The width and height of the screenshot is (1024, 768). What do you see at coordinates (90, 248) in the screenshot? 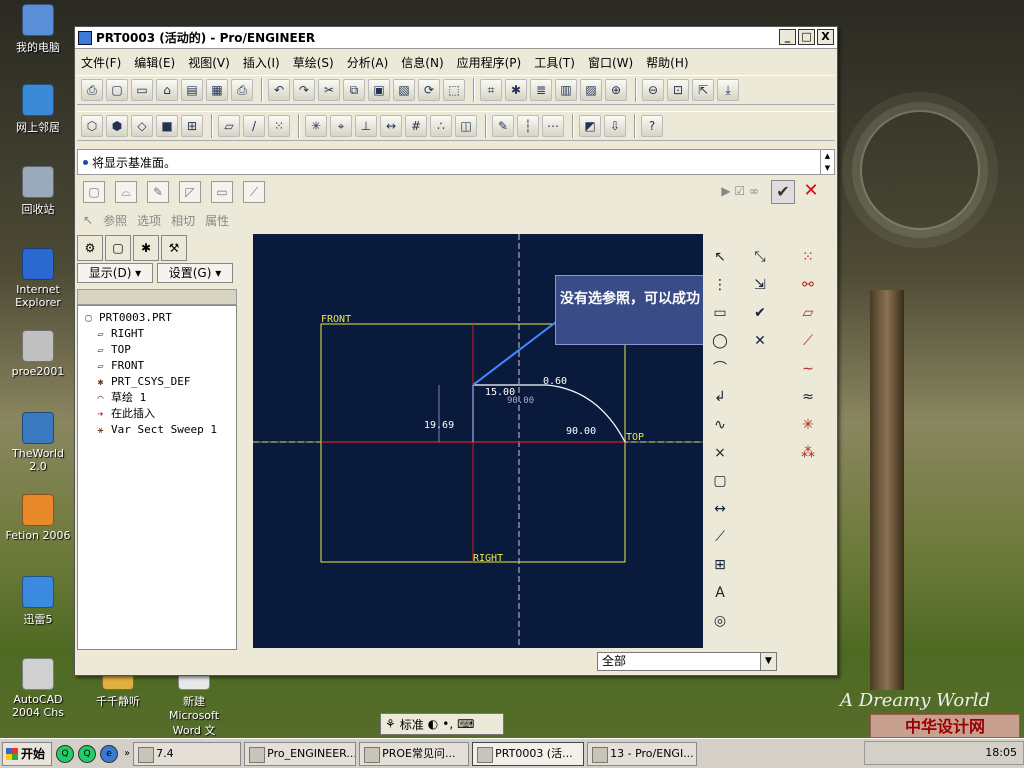
I see `model-tree-tab-icon: ⚙` at bounding box center [90, 248].